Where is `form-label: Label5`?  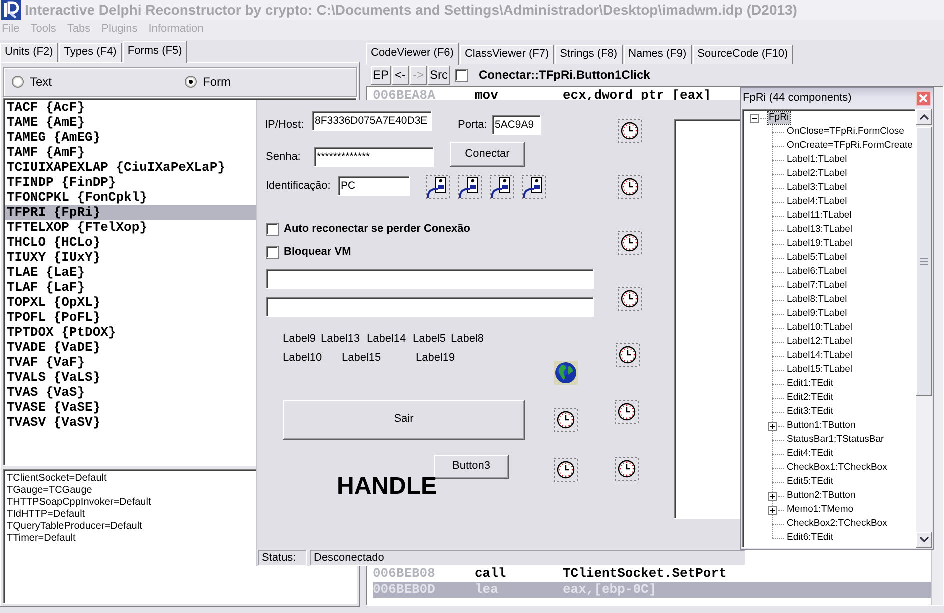 form-label: Label5 is located at coordinates (429, 339).